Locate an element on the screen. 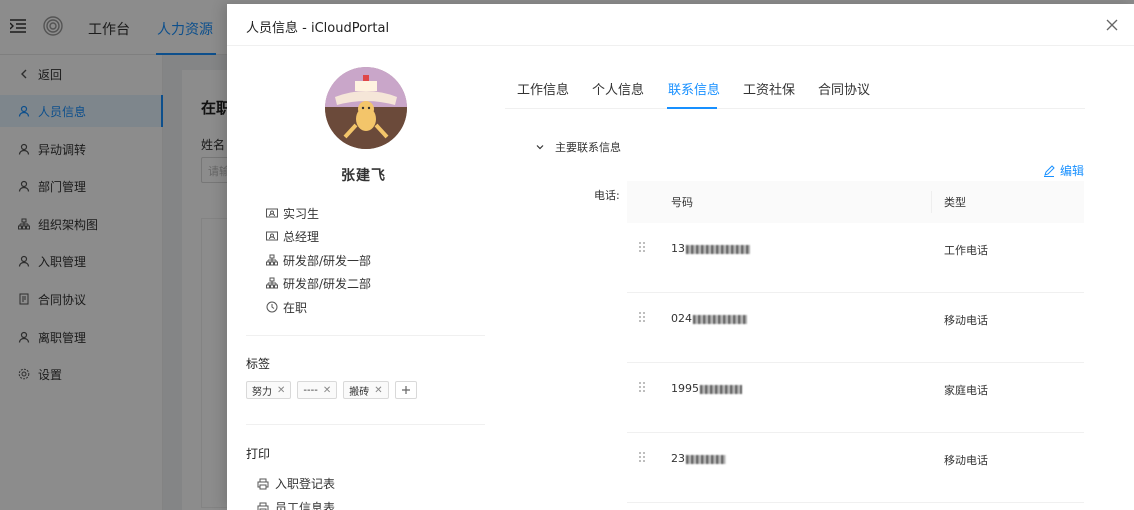 The image size is (1134, 510). close-icon is located at coordinates (1112, 25).